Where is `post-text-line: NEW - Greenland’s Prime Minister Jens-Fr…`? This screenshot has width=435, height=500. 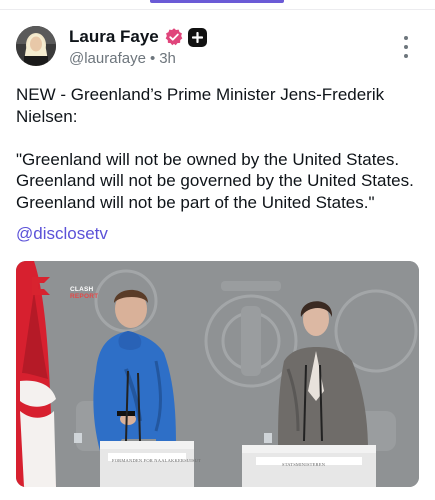 post-text-line: NEW - Greenland’s Prime Minister Jens-Fr… is located at coordinates (200, 105).